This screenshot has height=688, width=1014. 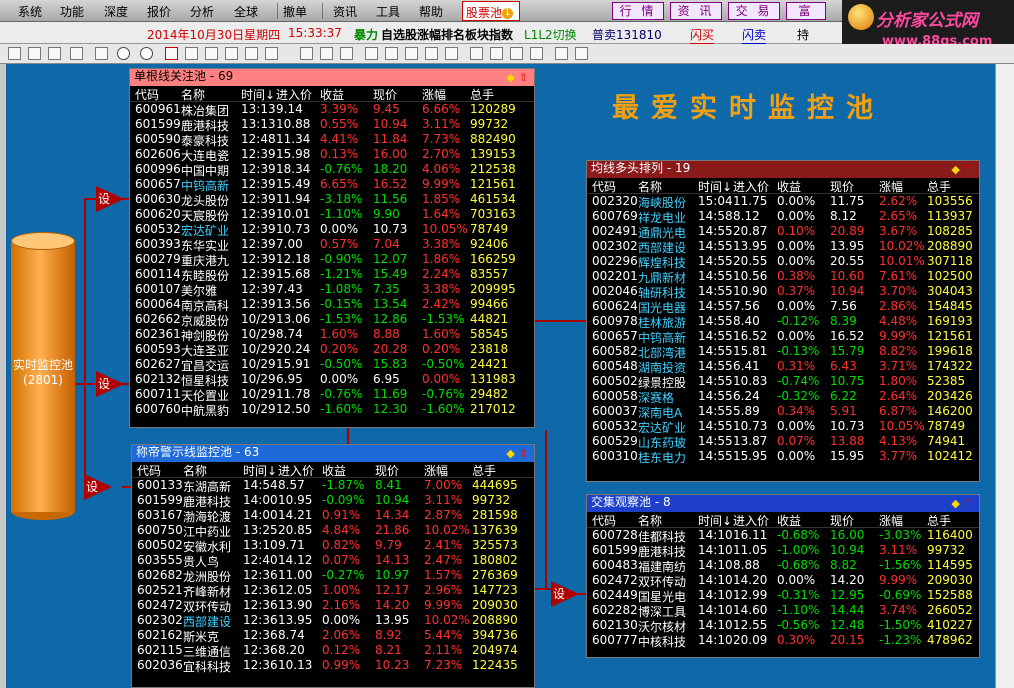 I want to click on fib-icon, so click(x=411, y=53).